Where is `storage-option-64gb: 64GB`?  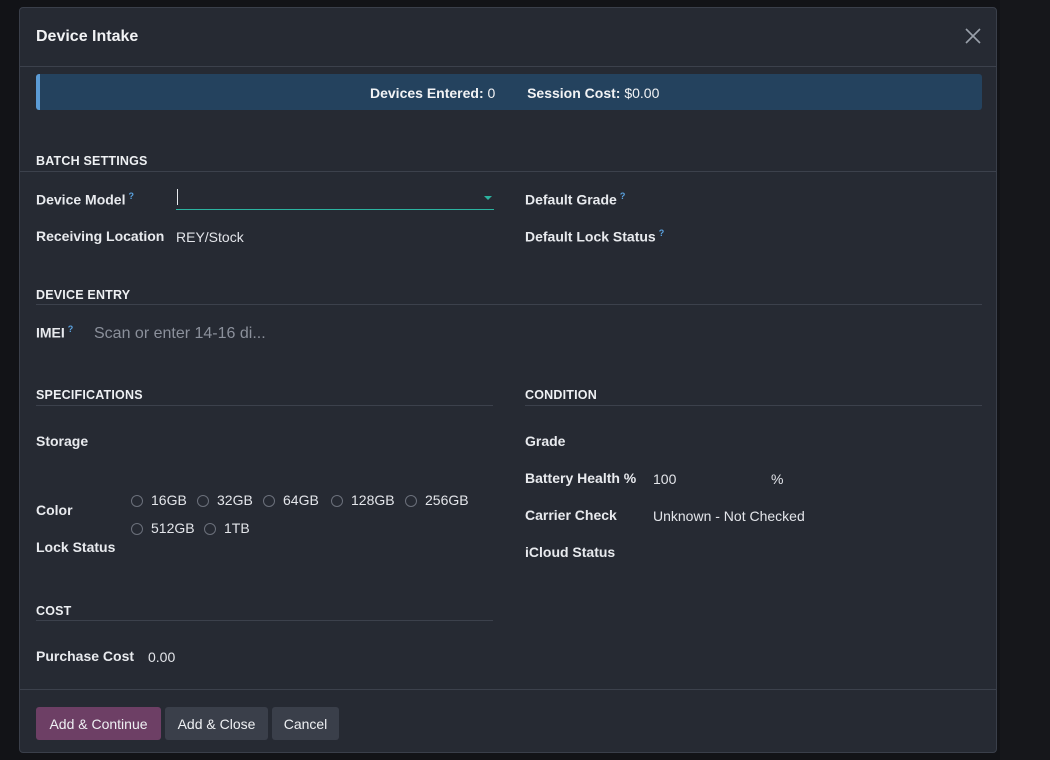
storage-option-64gb: 64GB is located at coordinates (291, 500).